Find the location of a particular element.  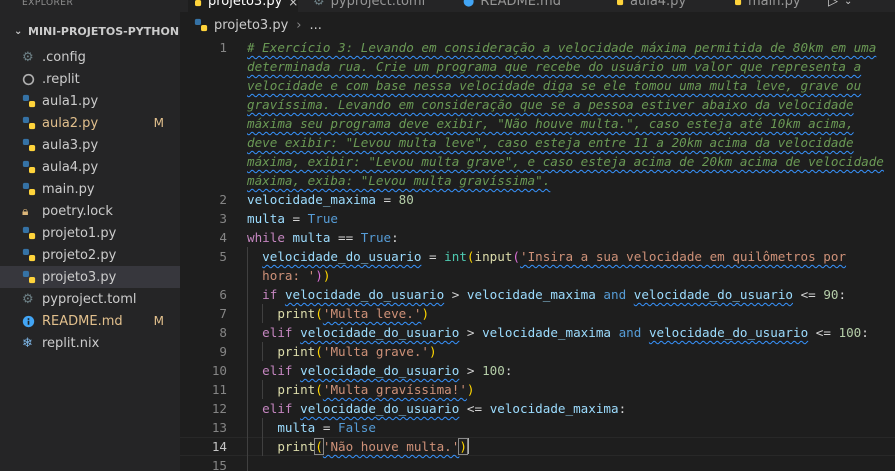

line-number: 3 is located at coordinates (223, 218).